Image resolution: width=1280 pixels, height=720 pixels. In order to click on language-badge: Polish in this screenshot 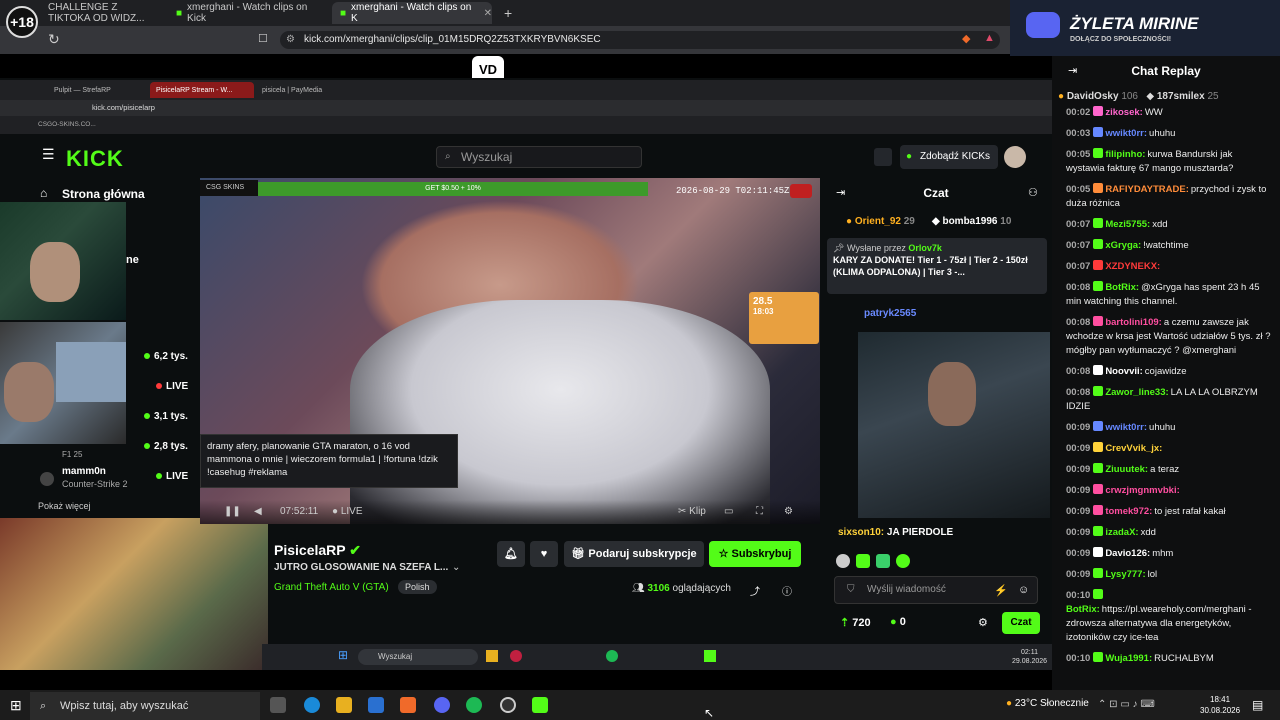, I will do `click(417, 587)`.